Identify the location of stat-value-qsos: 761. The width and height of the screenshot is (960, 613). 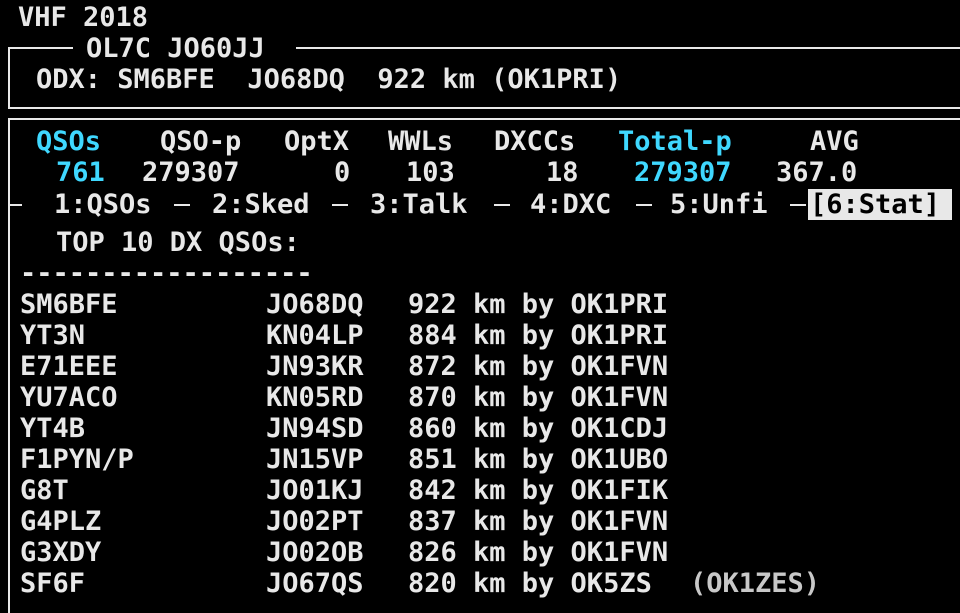
(80, 172).